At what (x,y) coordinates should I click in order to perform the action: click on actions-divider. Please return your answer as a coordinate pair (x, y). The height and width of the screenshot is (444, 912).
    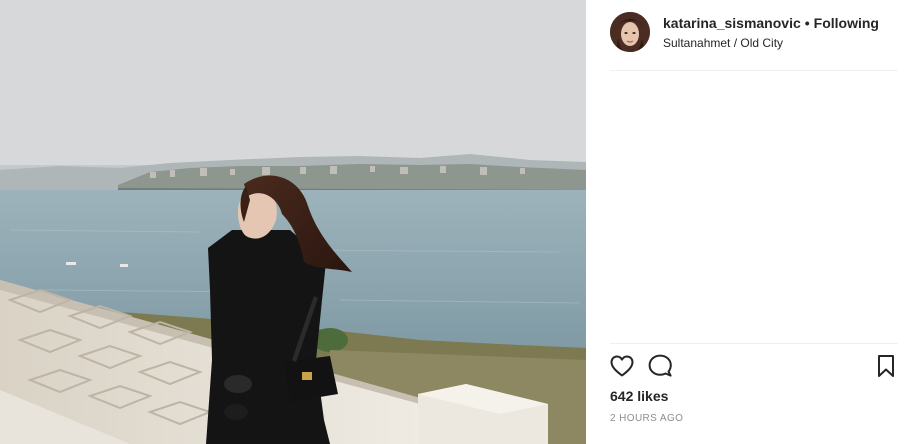
    Looking at the image, I should click on (754, 343).